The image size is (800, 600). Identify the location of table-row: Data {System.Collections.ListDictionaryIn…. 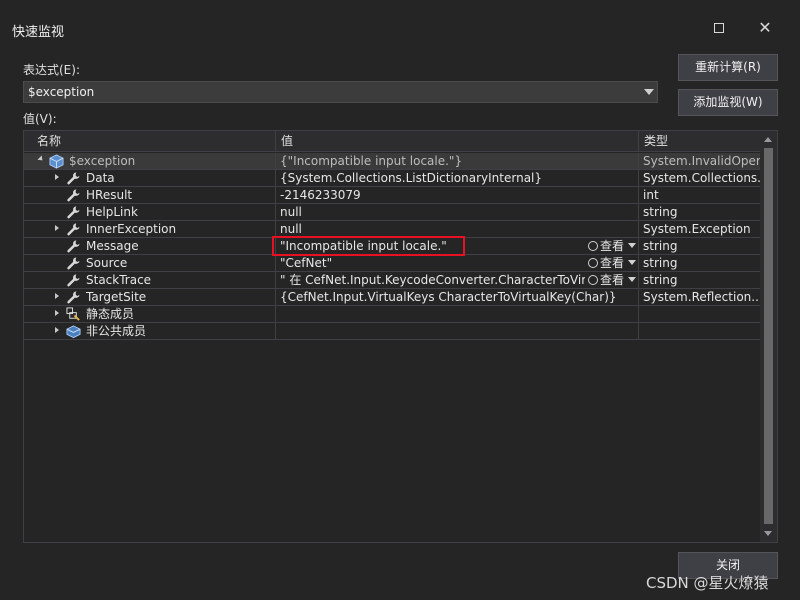
(392, 178).